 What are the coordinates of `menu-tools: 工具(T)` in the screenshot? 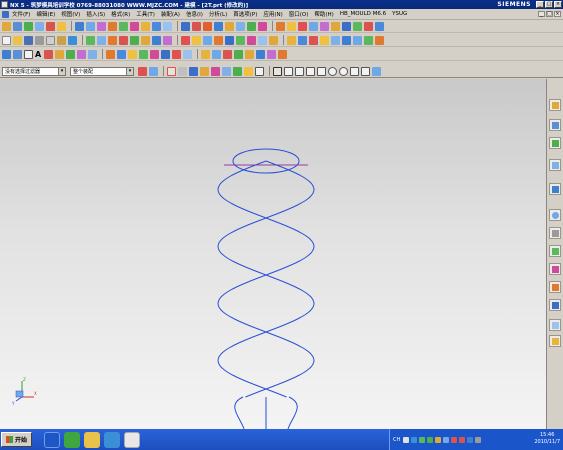 It's located at (145, 14).